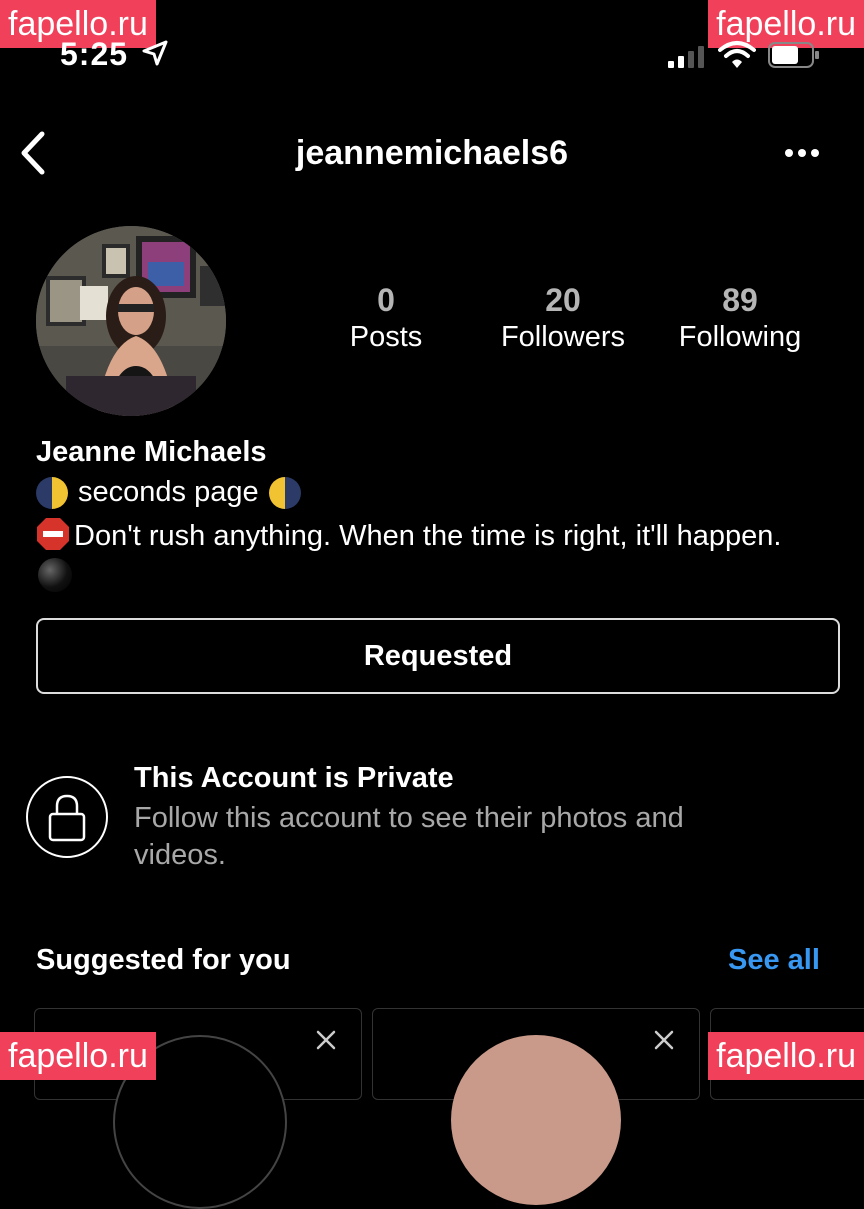 This screenshot has height=1209, width=864. I want to click on requested-button: Requested, so click(438, 656).